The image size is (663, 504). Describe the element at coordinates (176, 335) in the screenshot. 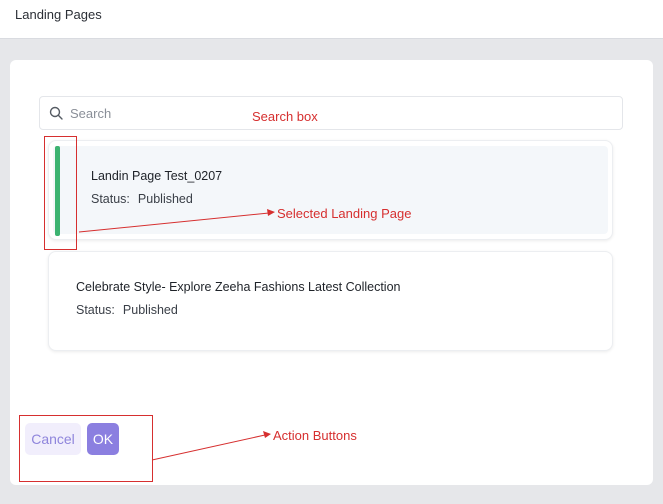

I see `annotation-arrows` at that location.